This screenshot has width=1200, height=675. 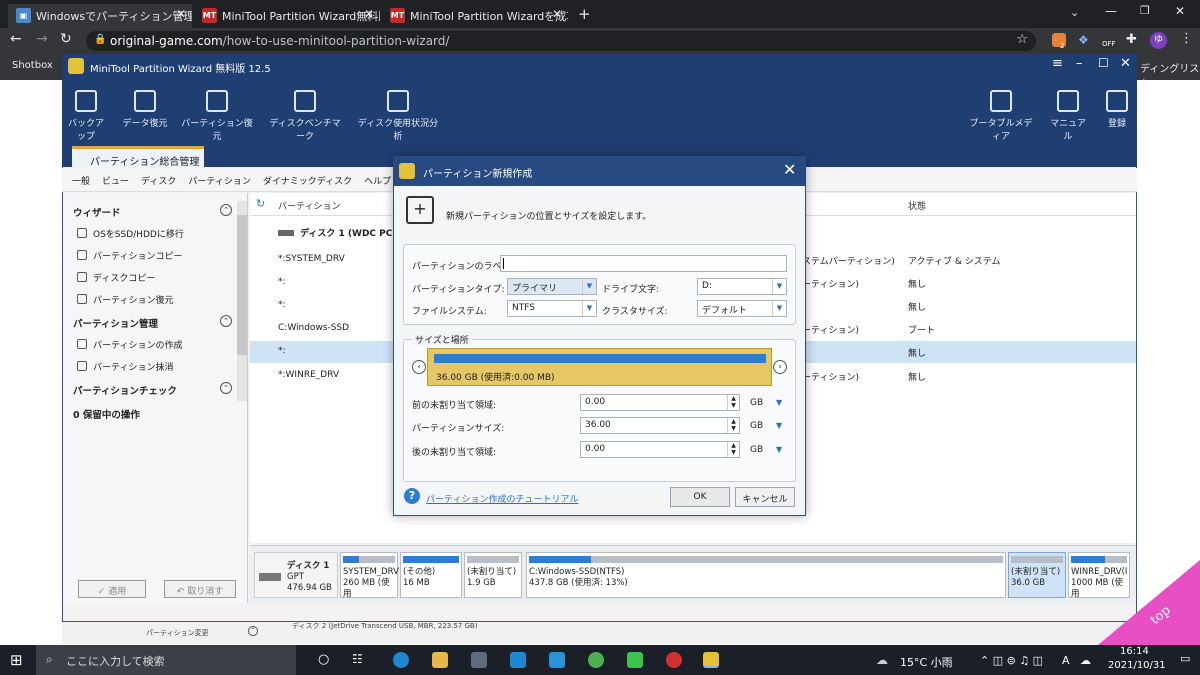 What do you see at coordinates (1145, 10) in the screenshot?
I see `maximize-button: ❐` at bounding box center [1145, 10].